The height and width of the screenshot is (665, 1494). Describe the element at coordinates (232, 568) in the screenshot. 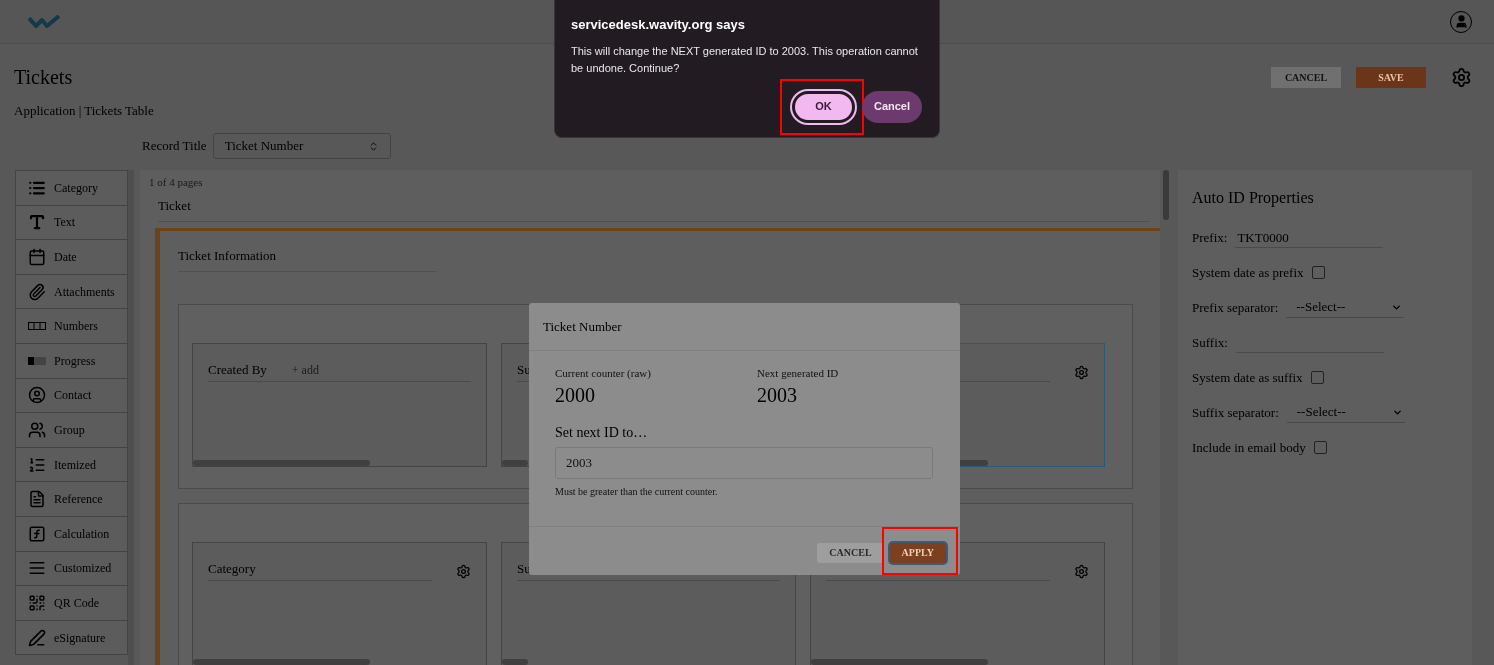

I see `field-label: Category` at that location.